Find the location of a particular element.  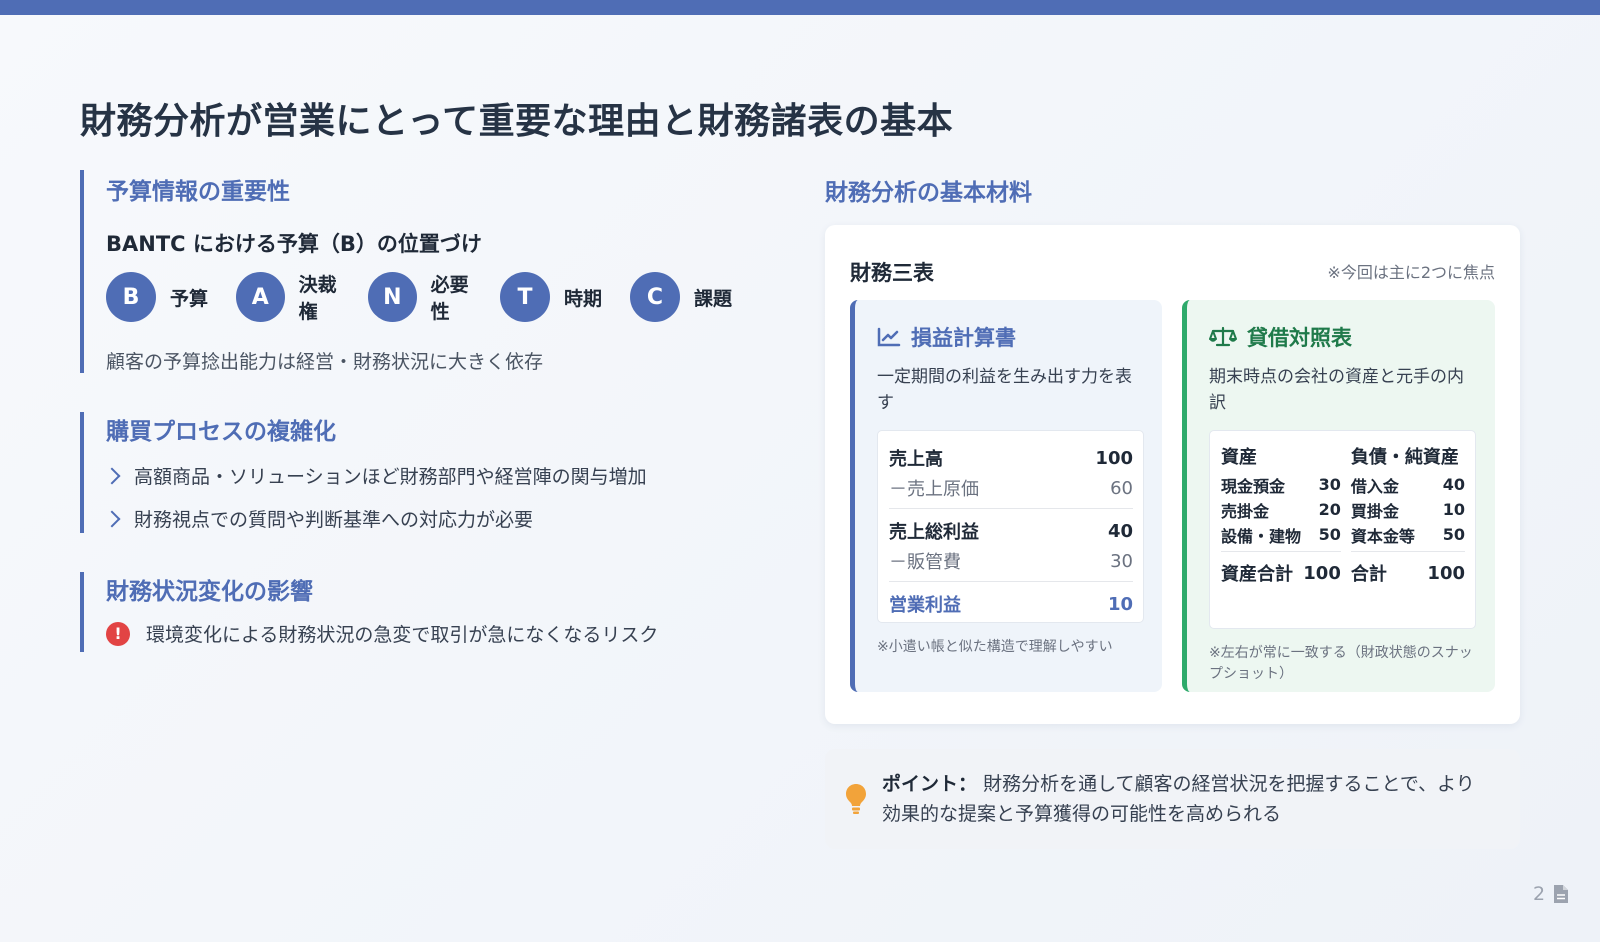

bantc-letter-circle: B is located at coordinates (131, 297).